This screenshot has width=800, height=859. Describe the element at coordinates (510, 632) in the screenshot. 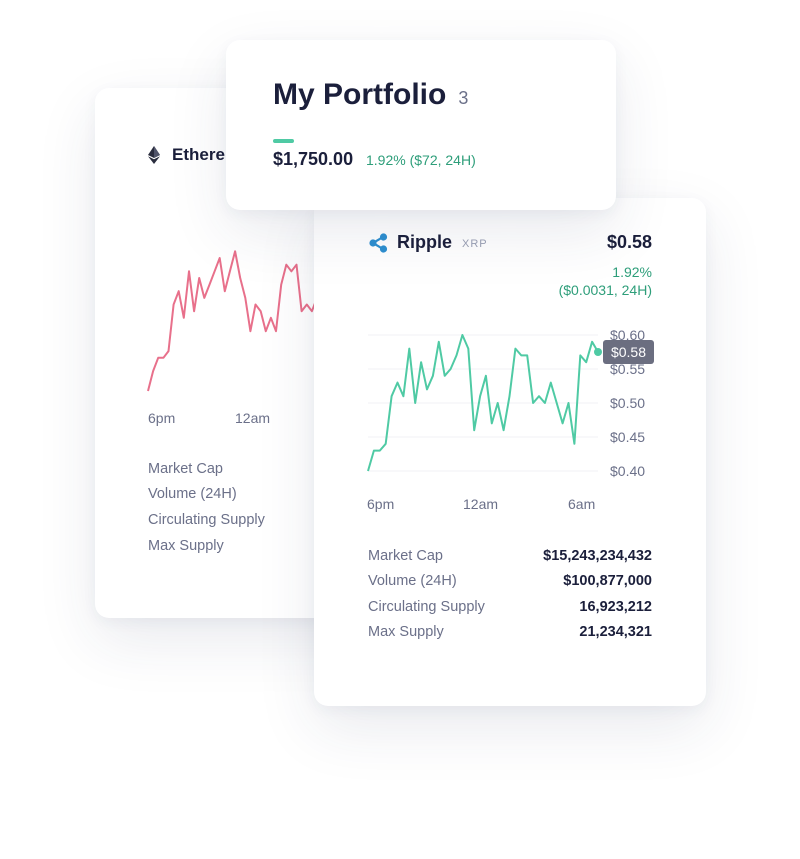

I see `xrp-max-supply-row: Max Supply 21,234,321` at that location.